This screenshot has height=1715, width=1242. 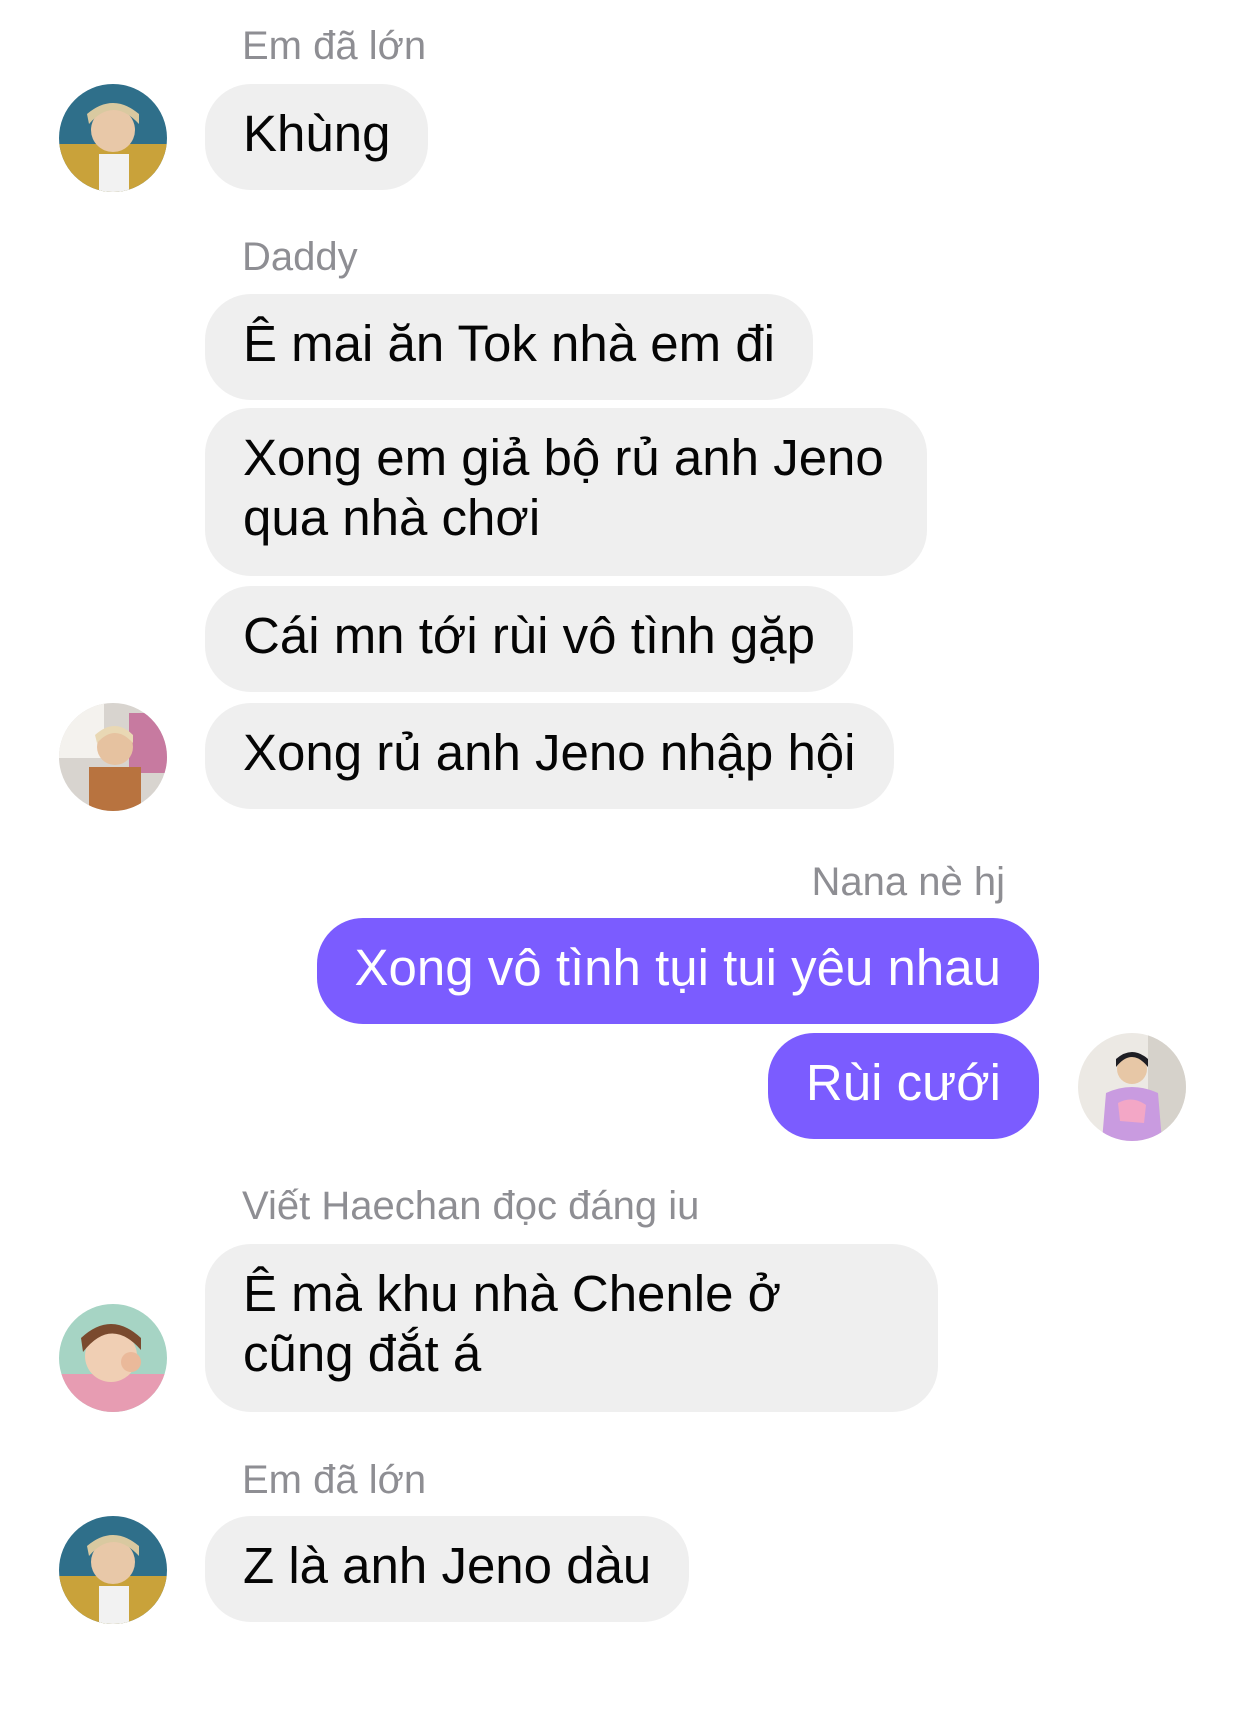 I want to click on sender-name: Nana nè hj, so click(x=908, y=882).